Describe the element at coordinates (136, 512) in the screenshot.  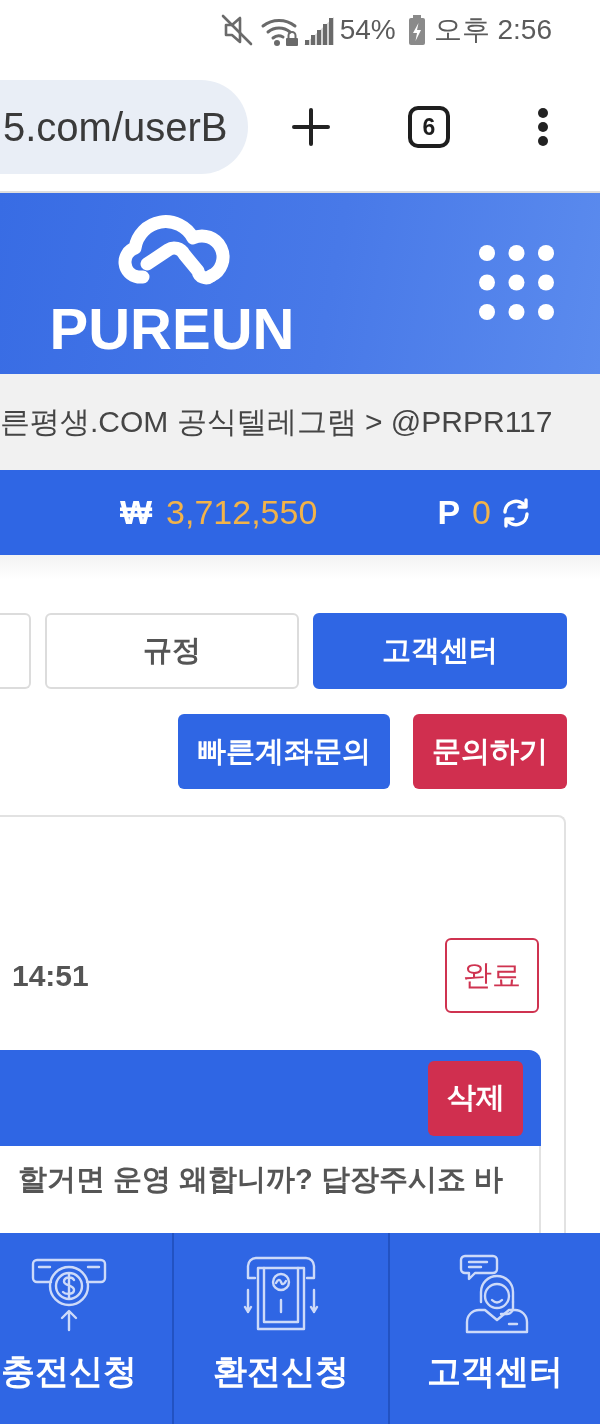
I see `currency-sign: ₩` at that location.